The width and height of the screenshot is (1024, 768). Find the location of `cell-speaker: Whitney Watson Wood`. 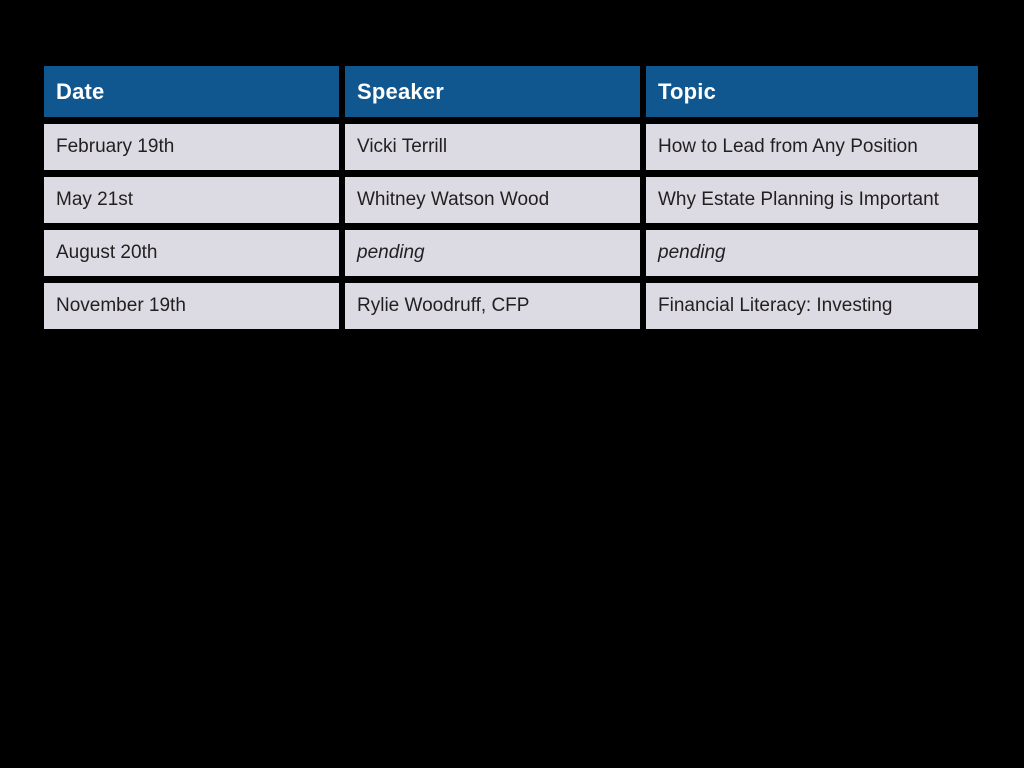

cell-speaker: Whitney Watson Wood is located at coordinates (492, 200).